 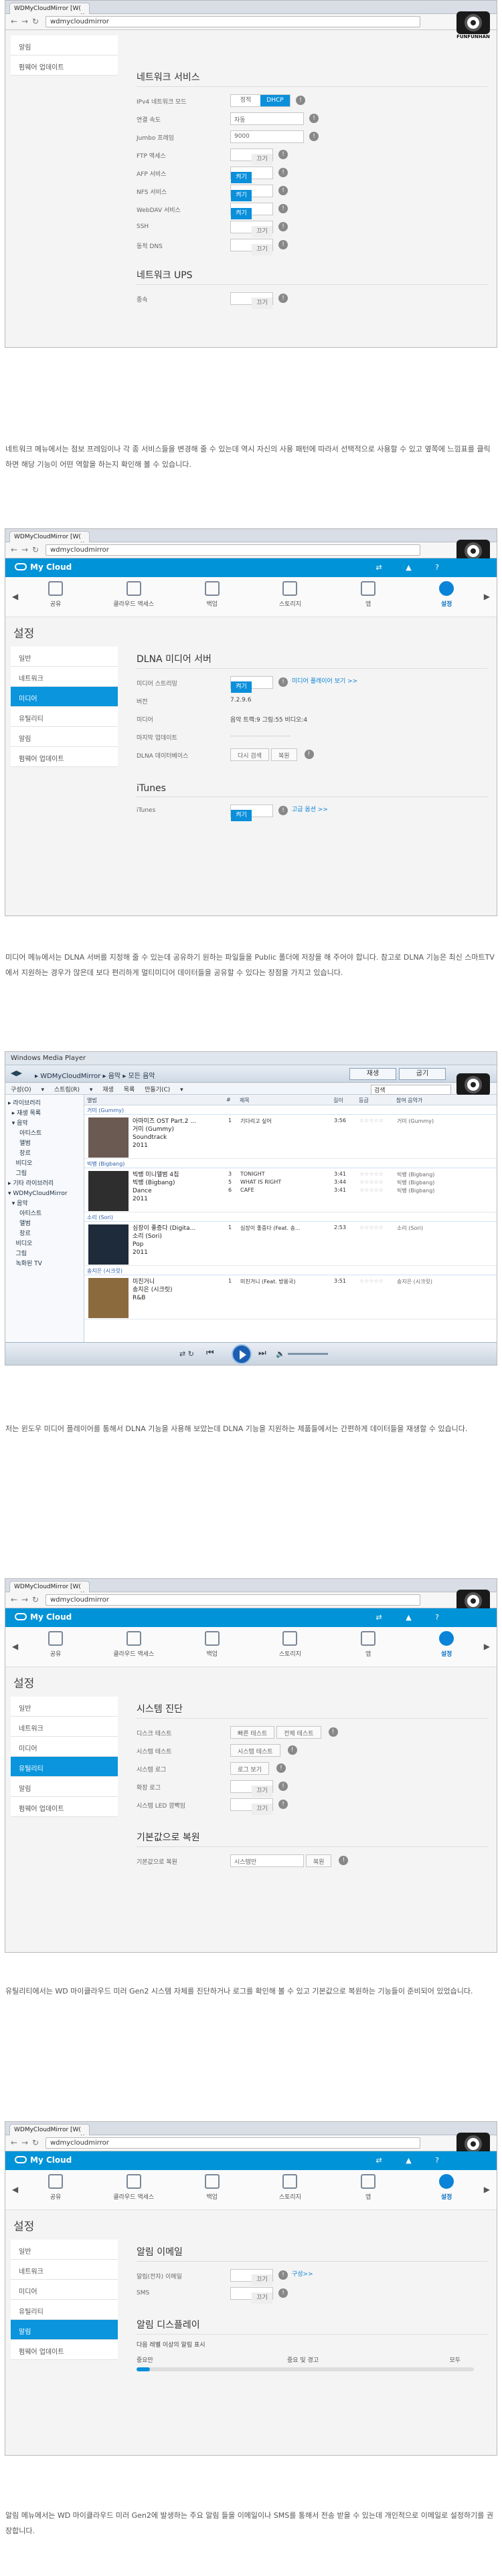 What do you see at coordinates (324, 682) in the screenshot?
I see `media-player-link: 미디어 플레이어 보기 >>` at bounding box center [324, 682].